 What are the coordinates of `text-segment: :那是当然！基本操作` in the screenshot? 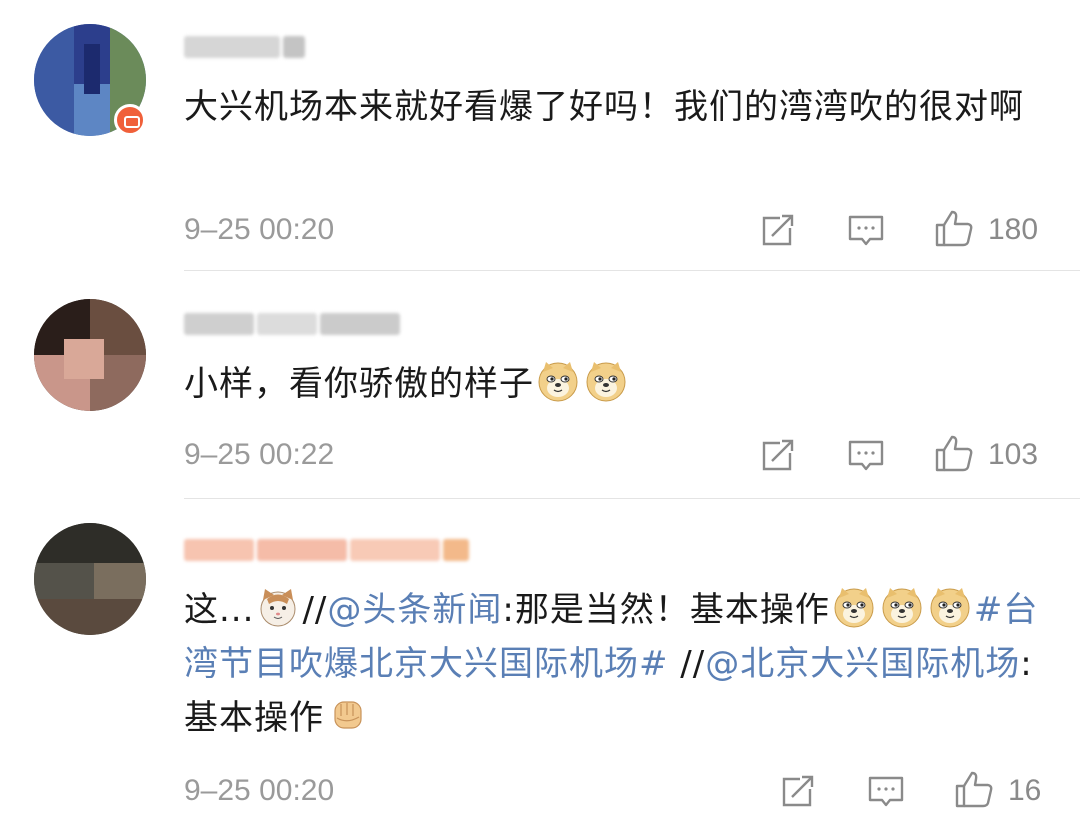 It's located at (666, 610).